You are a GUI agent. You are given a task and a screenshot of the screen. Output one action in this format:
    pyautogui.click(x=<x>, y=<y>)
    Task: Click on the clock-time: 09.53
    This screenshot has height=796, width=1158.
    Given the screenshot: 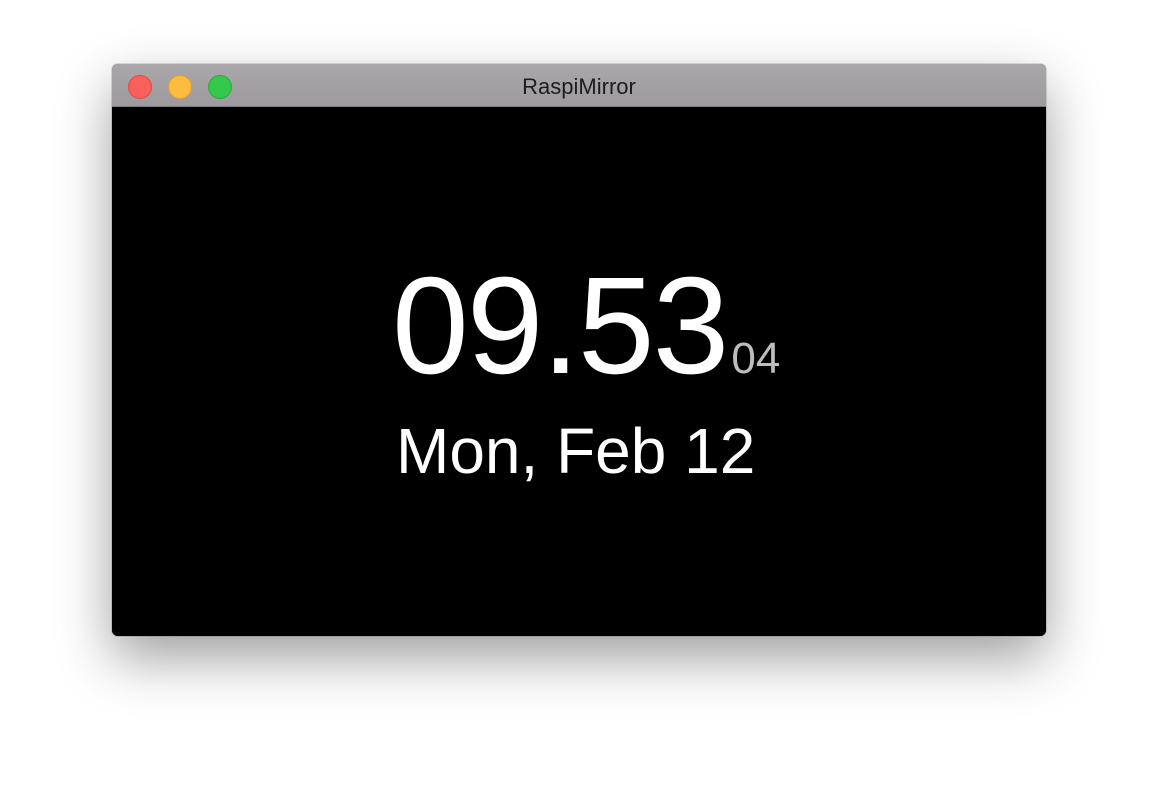 What is the action you would take?
    pyautogui.click(x=560, y=326)
    